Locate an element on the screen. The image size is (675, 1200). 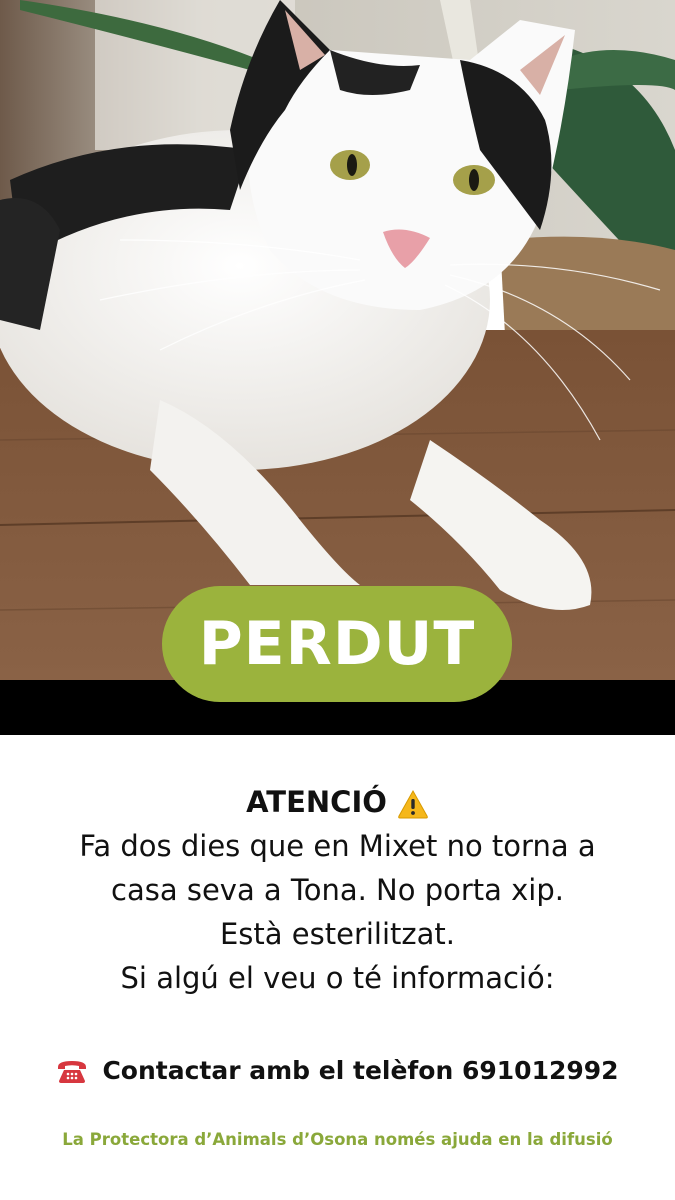
notice-line-4: Si algú el veu o té informació: is located at coordinates (337, 978).